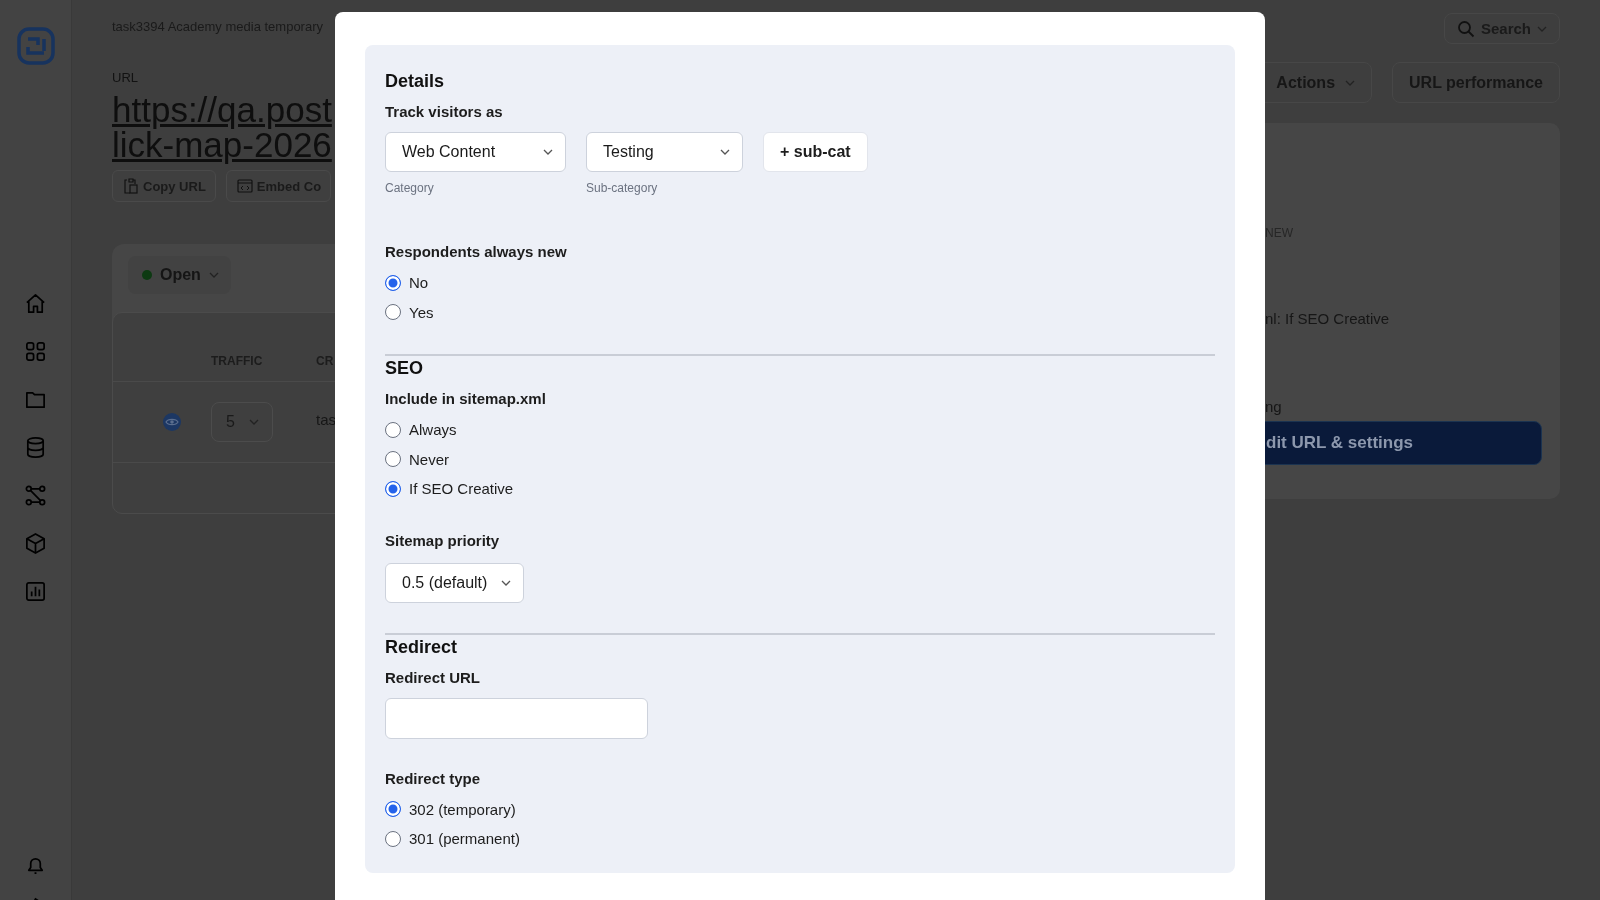  Describe the element at coordinates (422, 647) in the screenshot. I see `section-title: Redirect` at that location.